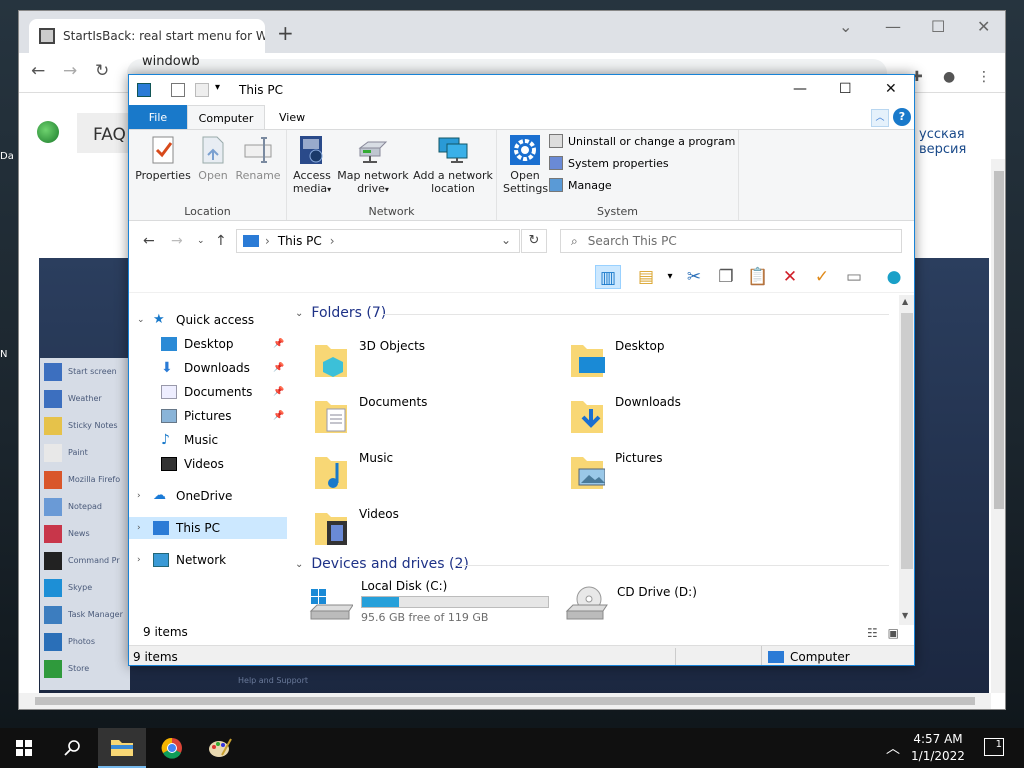 The height and width of the screenshot is (768, 1024). Describe the element at coordinates (178, 90) in the screenshot. I see `properties-qat-icon` at that location.